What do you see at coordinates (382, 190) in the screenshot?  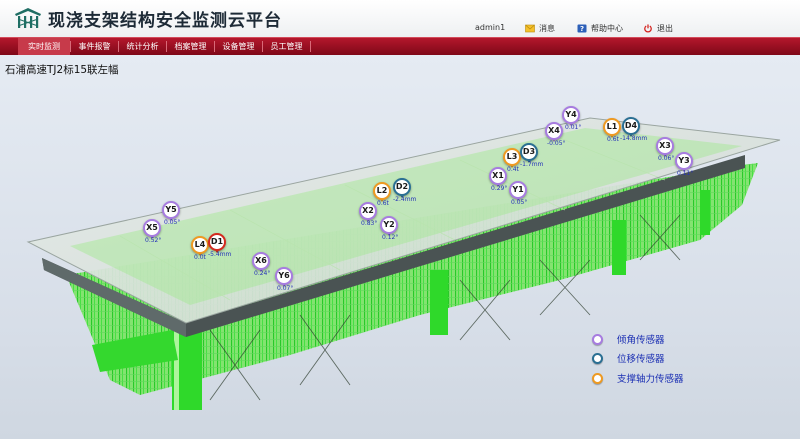 I see `sensor-code: L2` at bounding box center [382, 190].